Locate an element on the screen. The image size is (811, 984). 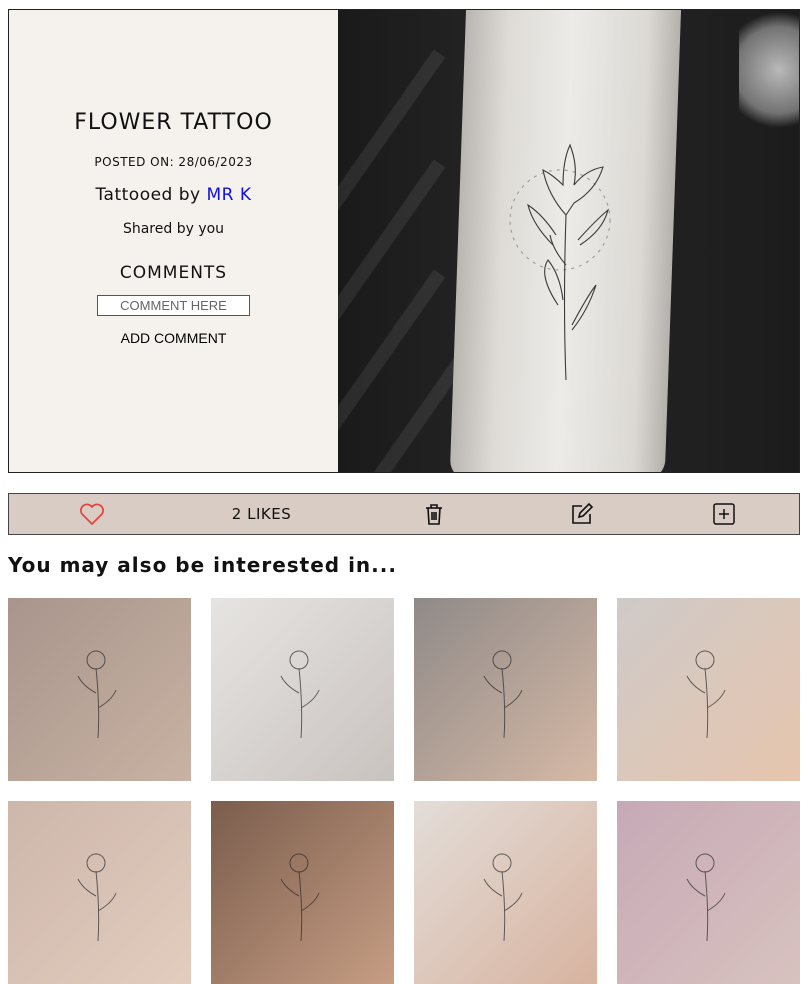
tattooed-by-label: Tattooed by is located at coordinates (151, 195).